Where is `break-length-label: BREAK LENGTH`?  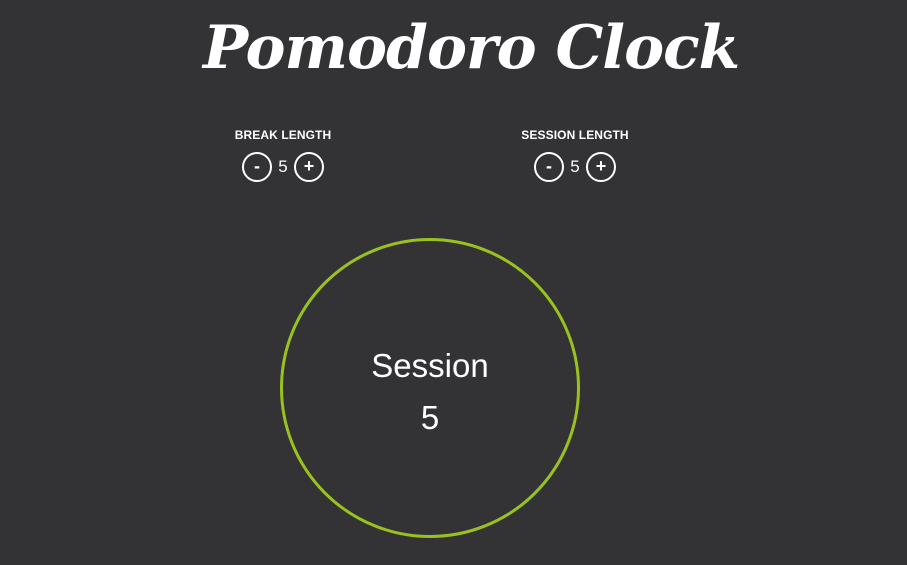
break-length-label: BREAK LENGTH is located at coordinates (283, 135).